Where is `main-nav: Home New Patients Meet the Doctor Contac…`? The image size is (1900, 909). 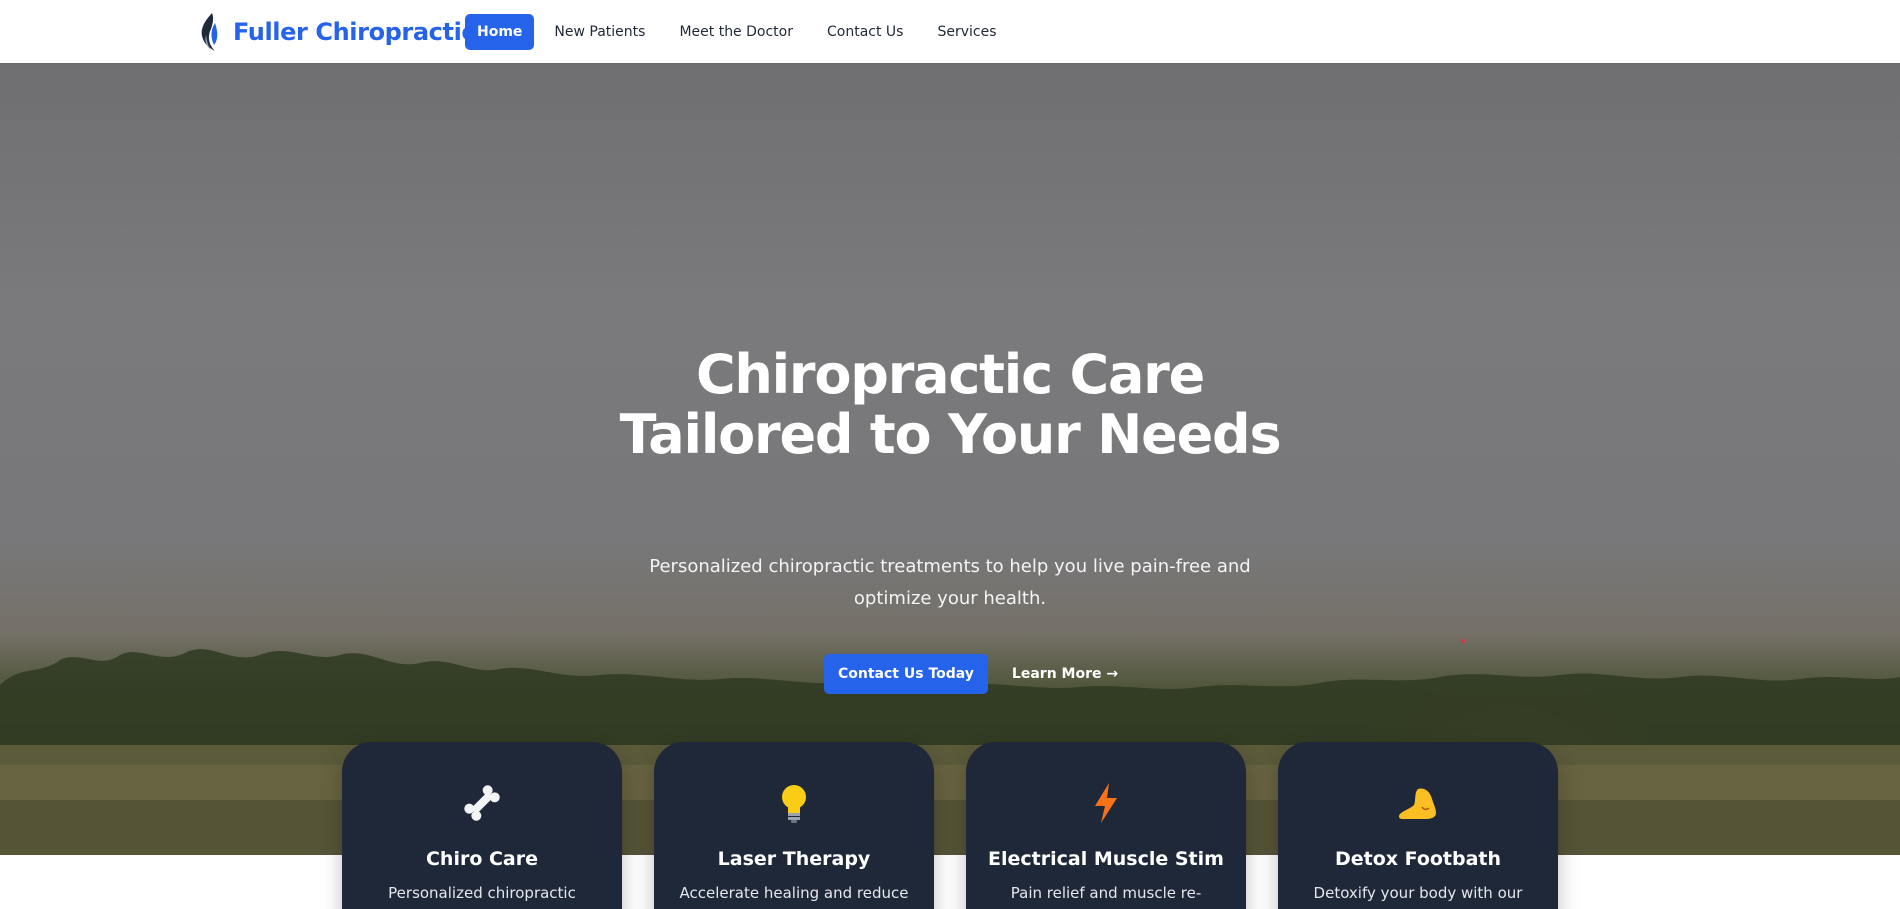
main-nav: Home New Patients Meet the Doctor Contac… is located at coordinates (738, 32).